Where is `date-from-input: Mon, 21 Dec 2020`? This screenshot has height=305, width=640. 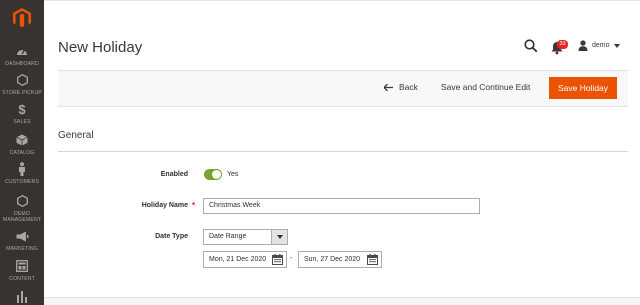
date-from-input: Mon, 21 Dec 2020 is located at coordinates (245, 259).